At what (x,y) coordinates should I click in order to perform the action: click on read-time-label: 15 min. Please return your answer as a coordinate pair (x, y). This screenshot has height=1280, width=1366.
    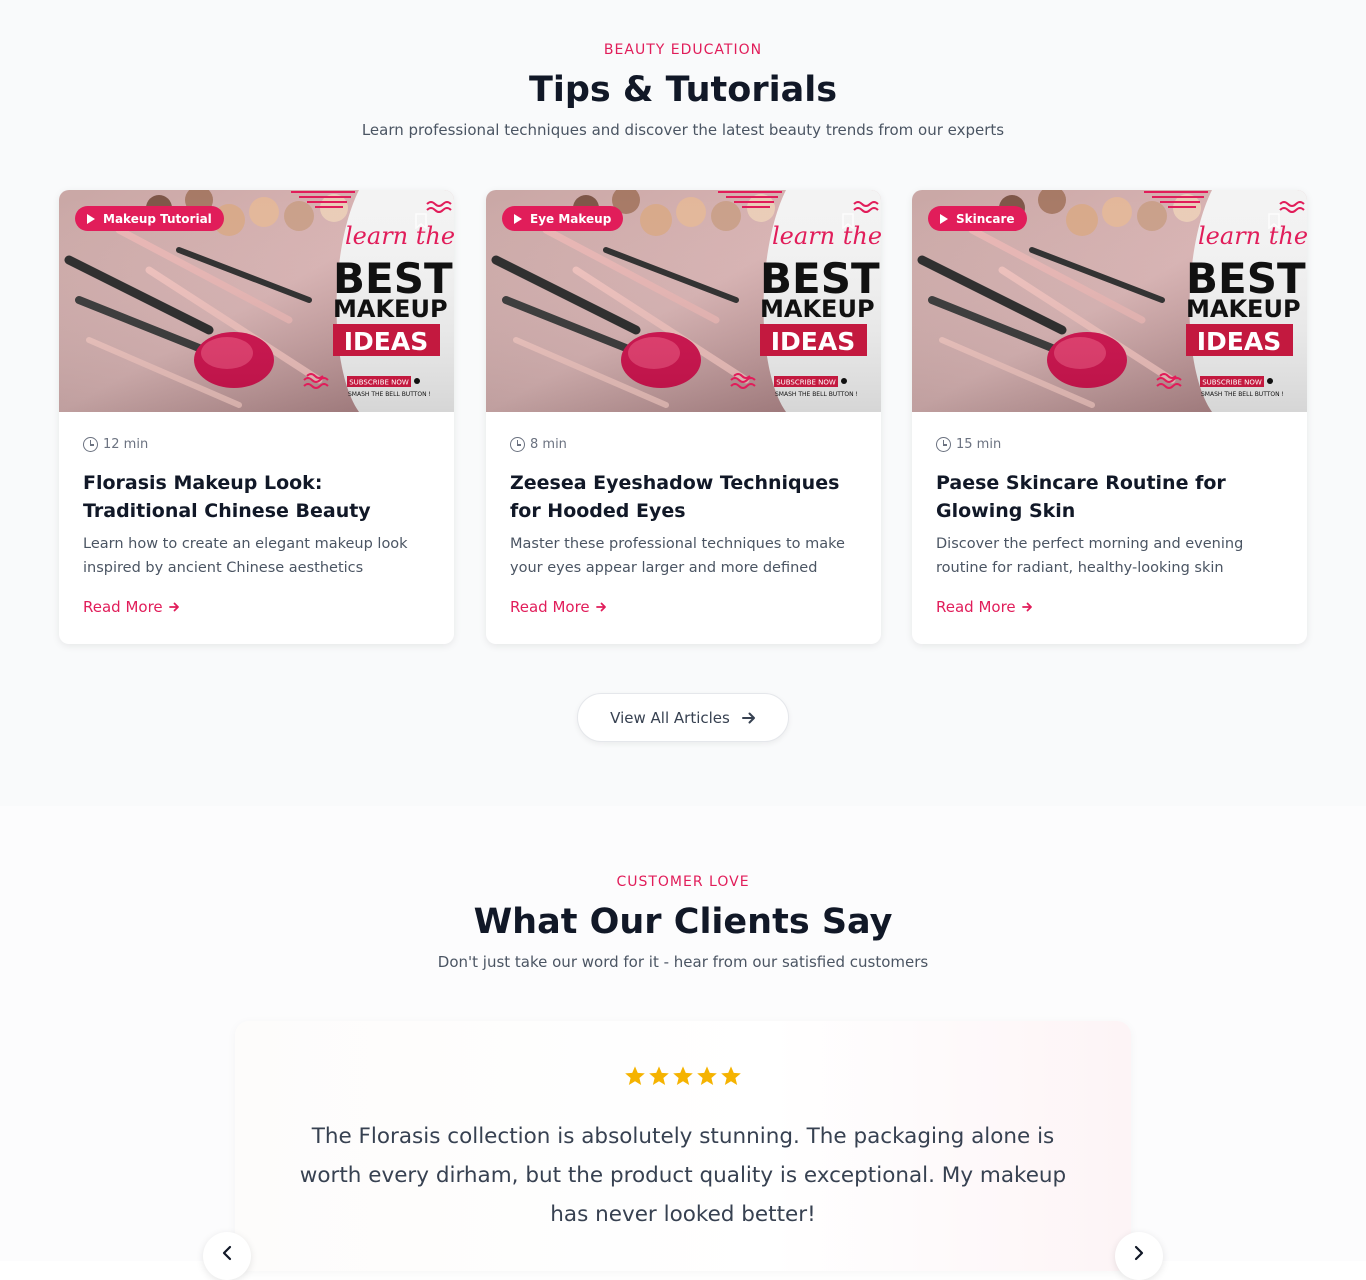
    Looking at the image, I should click on (979, 444).